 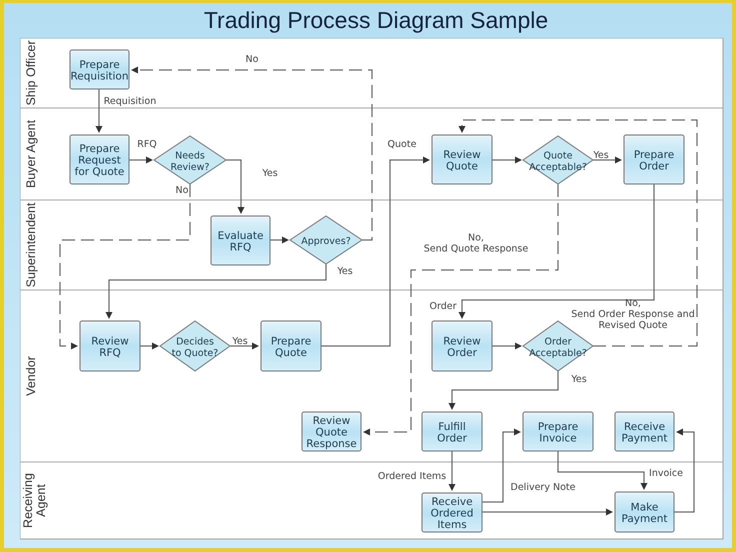 What do you see at coordinates (412, 476) in the screenshot?
I see `edge-label: Ordered Items` at bounding box center [412, 476].